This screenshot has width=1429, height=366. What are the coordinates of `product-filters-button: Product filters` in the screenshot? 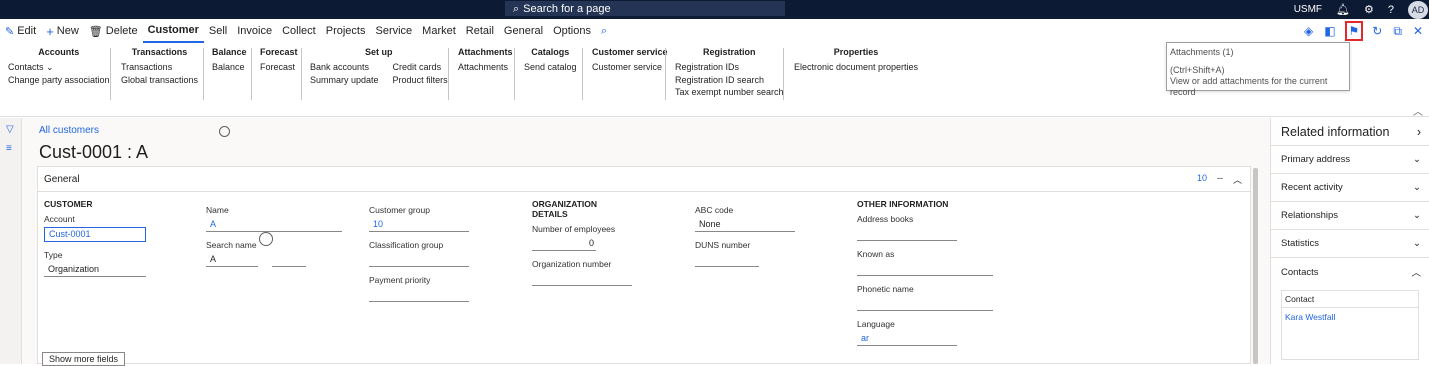 It's located at (420, 80).